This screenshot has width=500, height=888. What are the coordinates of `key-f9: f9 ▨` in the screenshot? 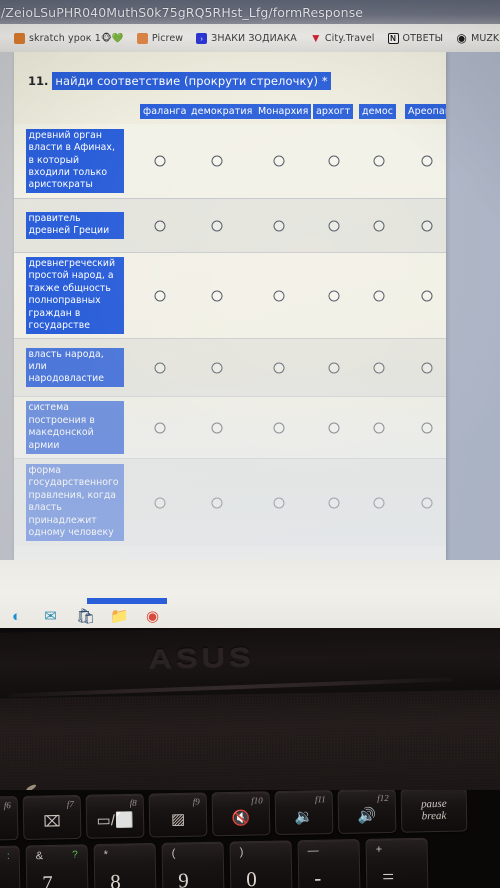 It's located at (178, 815).